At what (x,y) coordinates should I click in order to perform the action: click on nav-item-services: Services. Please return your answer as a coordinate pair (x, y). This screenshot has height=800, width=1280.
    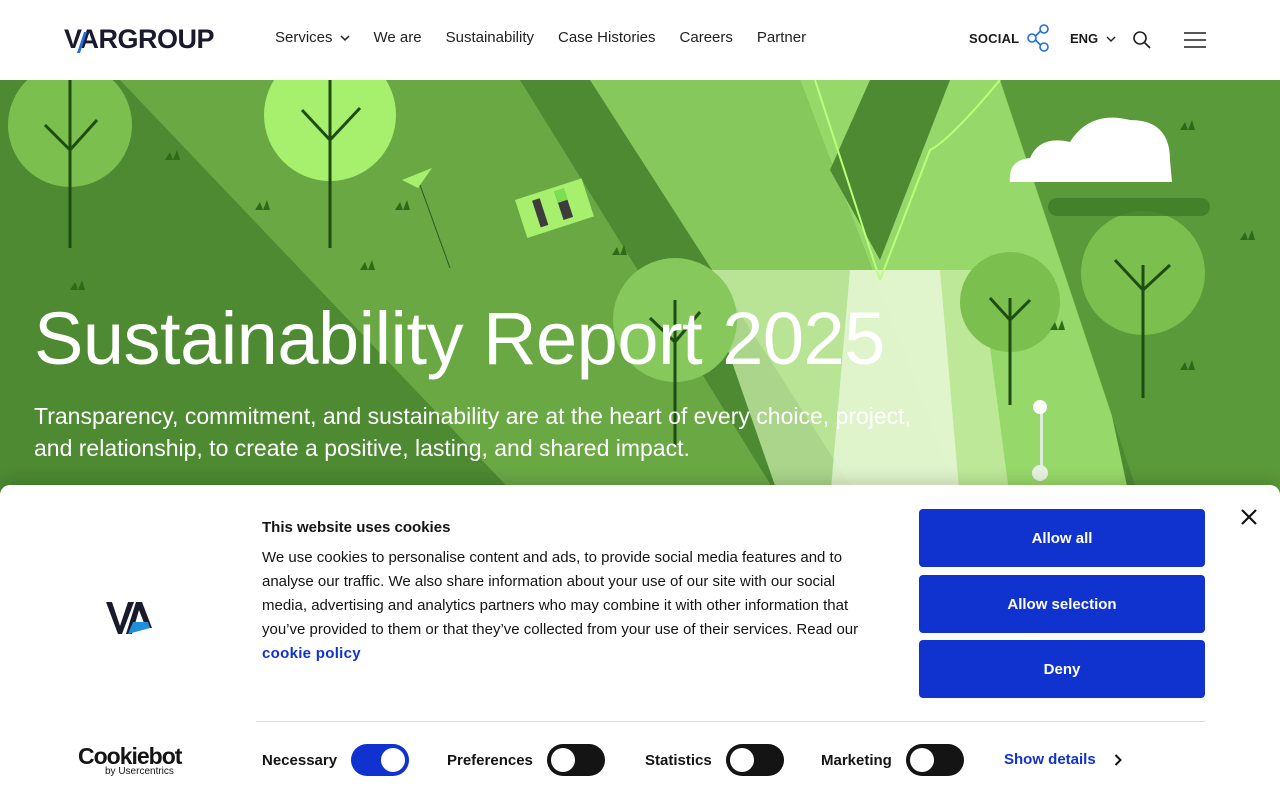
    Looking at the image, I should click on (312, 37).